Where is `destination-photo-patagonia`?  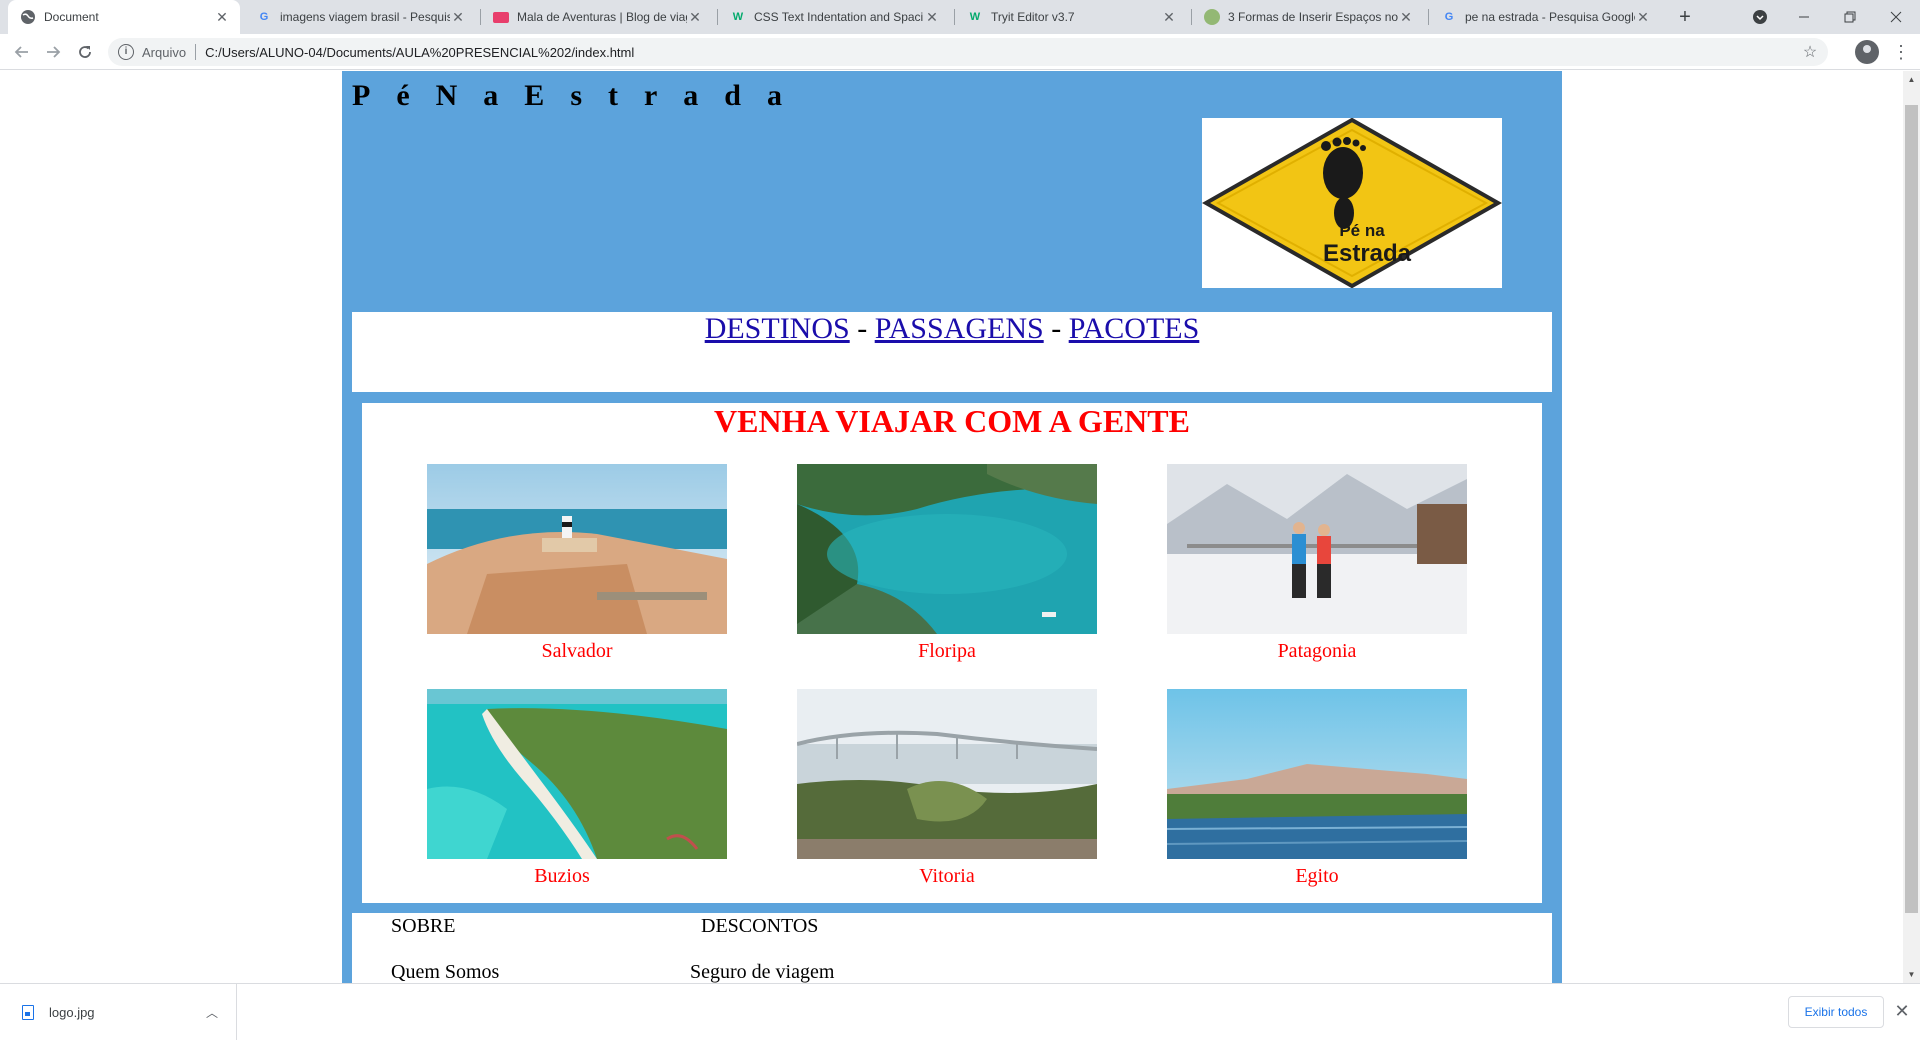
destination-photo-patagonia is located at coordinates (1317, 549).